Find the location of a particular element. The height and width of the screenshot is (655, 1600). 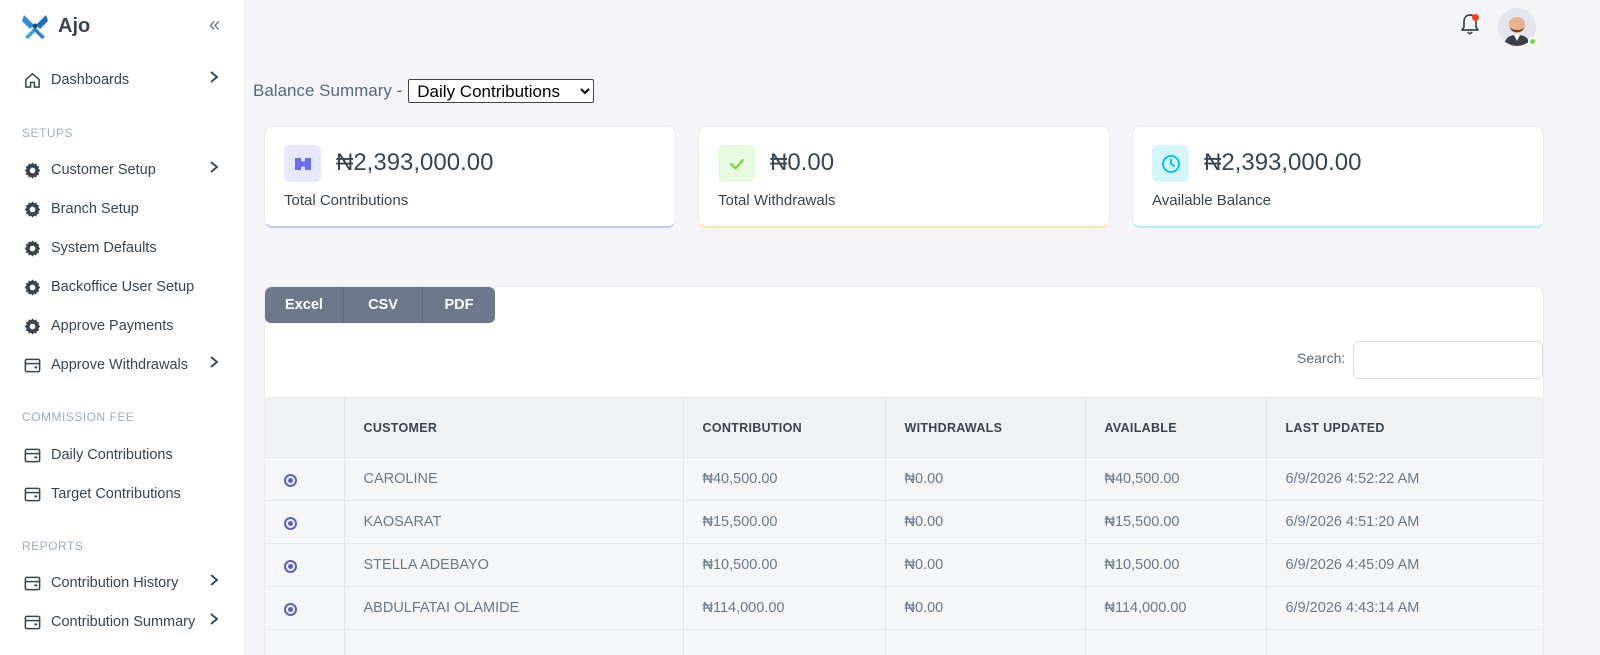

sidebar-item-label: Backoffice User Setup is located at coordinates (123, 287).